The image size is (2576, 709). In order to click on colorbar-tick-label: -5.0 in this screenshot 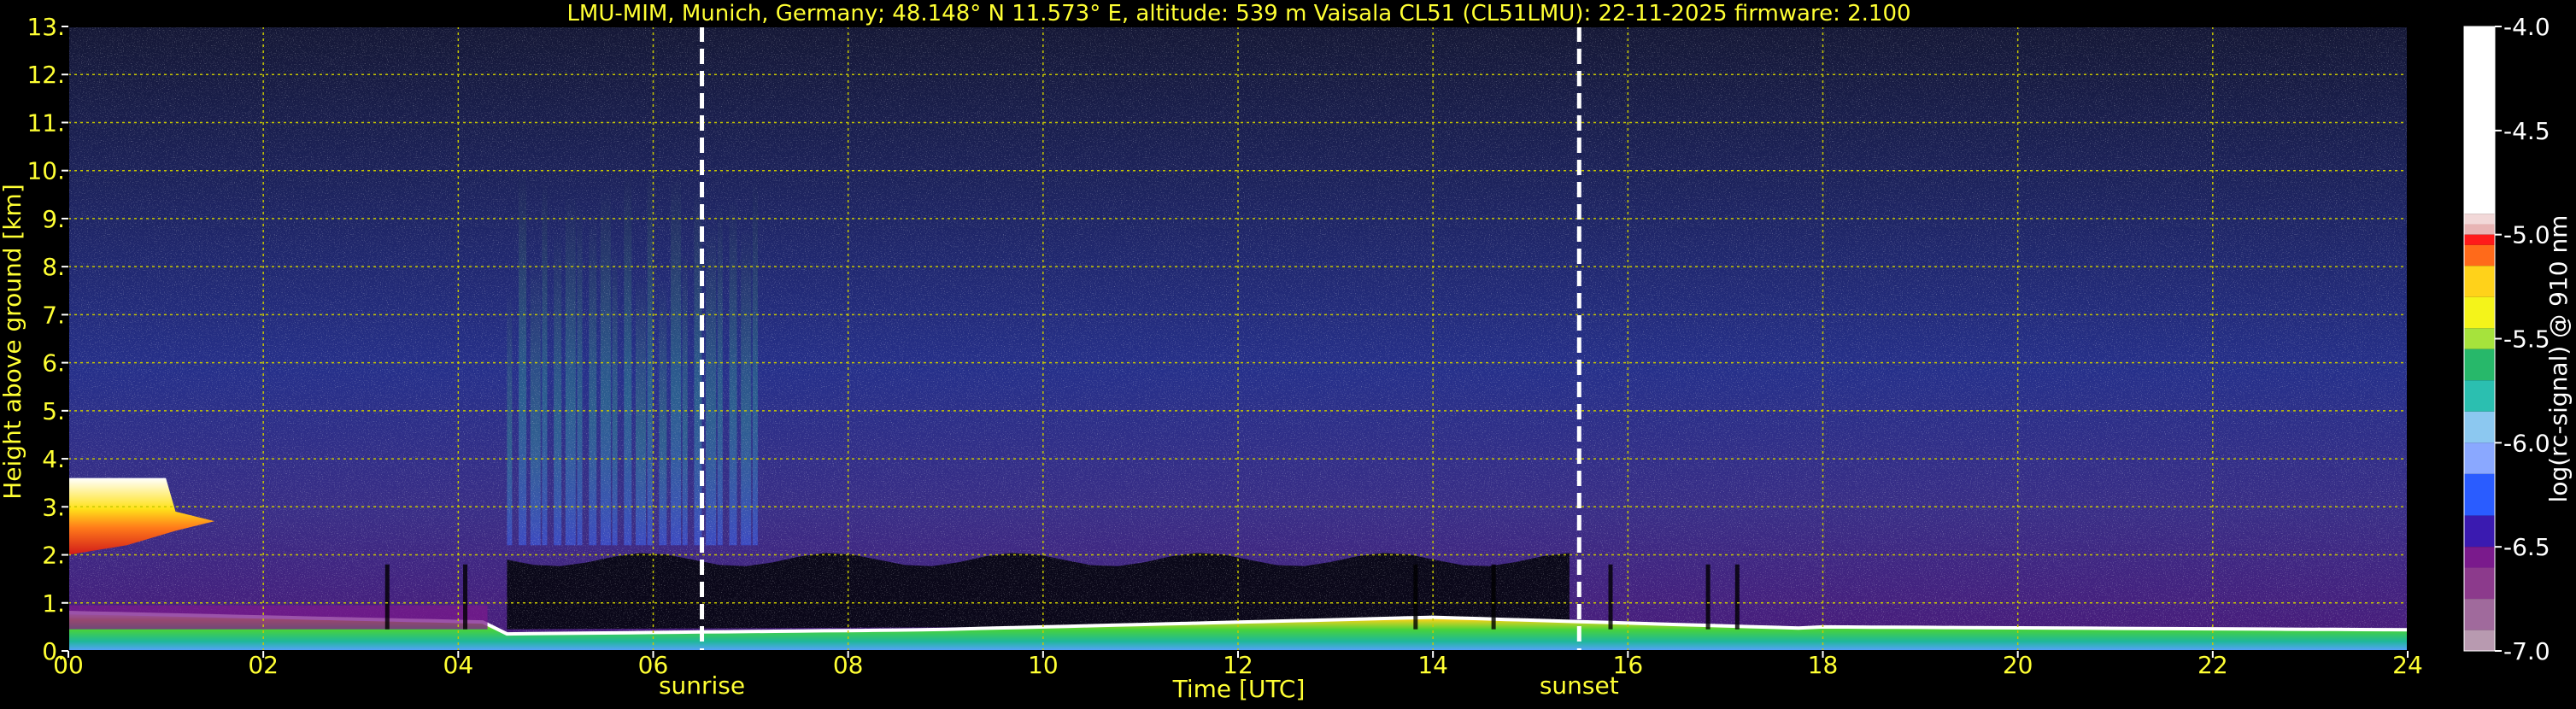, I will do `click(2526, 235)`.